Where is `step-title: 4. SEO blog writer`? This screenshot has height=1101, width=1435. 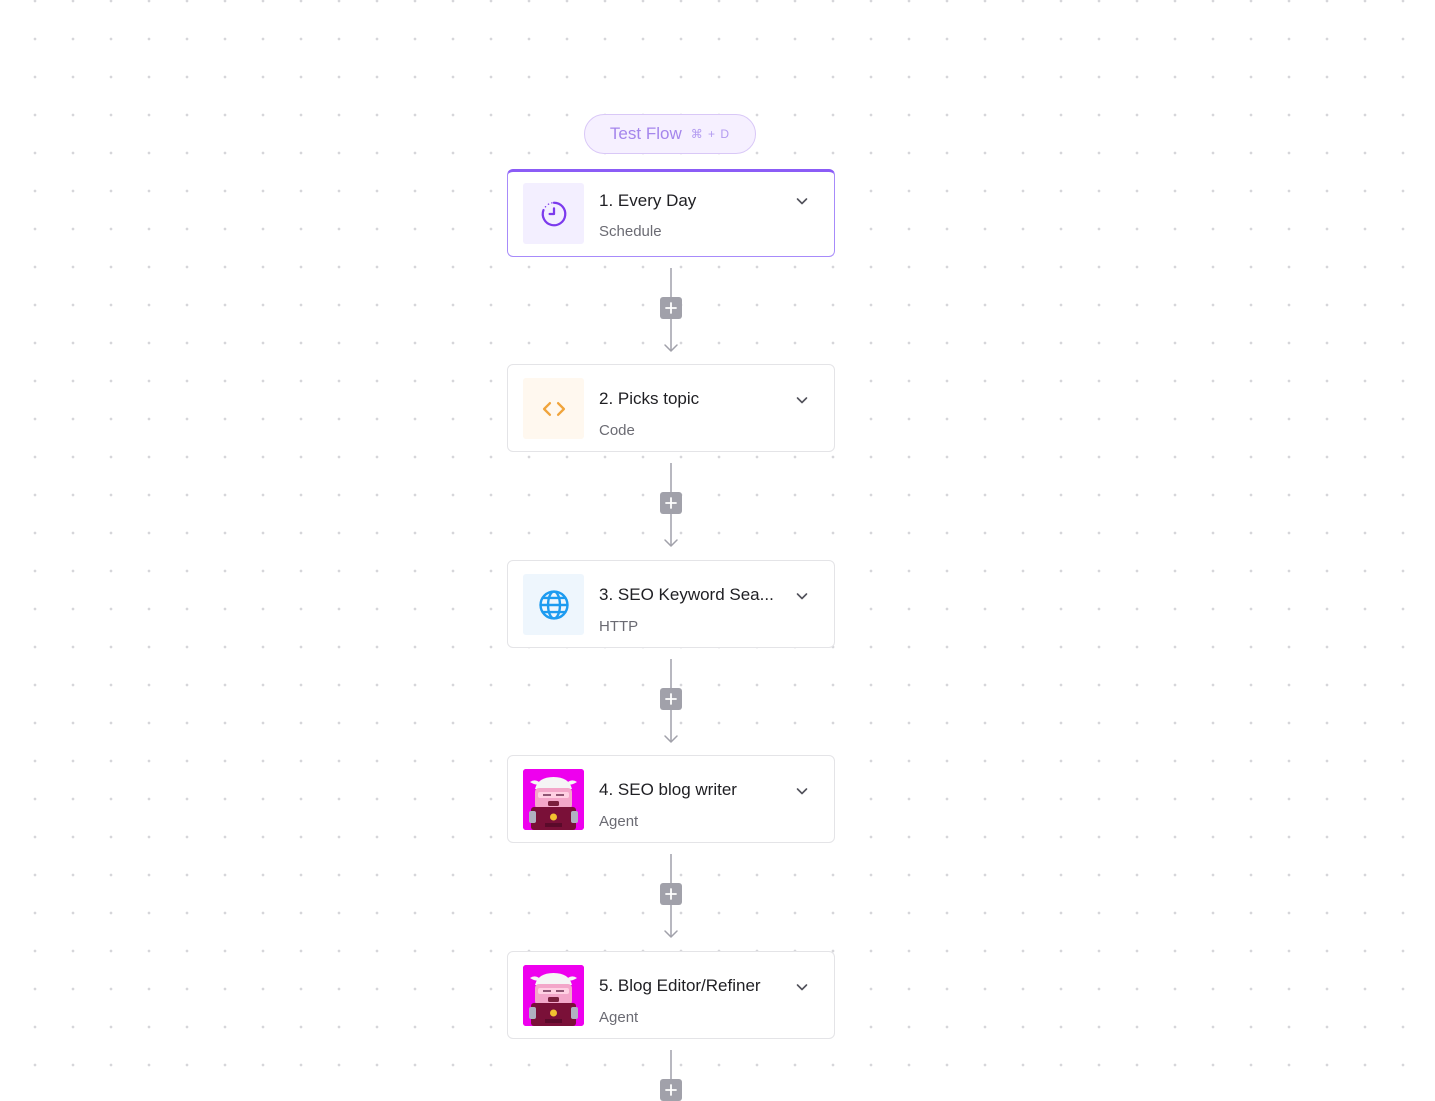 step-title: 4. SEO blog writer is located at coordinates (668, 789).